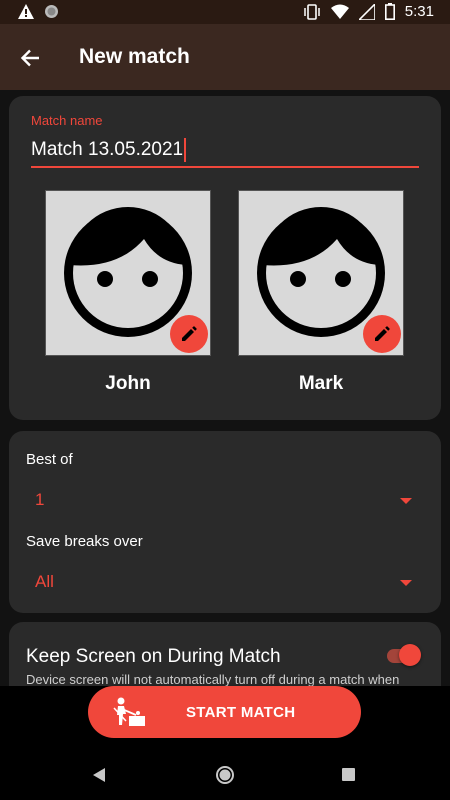  I want to click on nav-back-icon, so click(99, 775).